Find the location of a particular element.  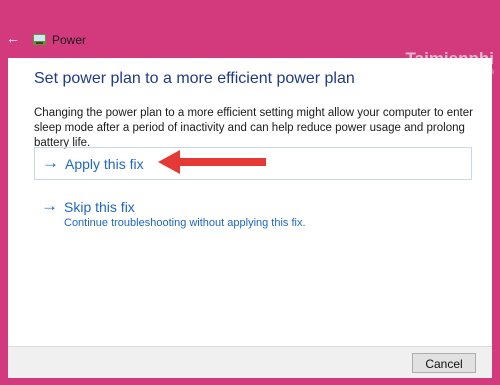

apply-fix-label: Apply this fix is located at coordinates (104, 164).